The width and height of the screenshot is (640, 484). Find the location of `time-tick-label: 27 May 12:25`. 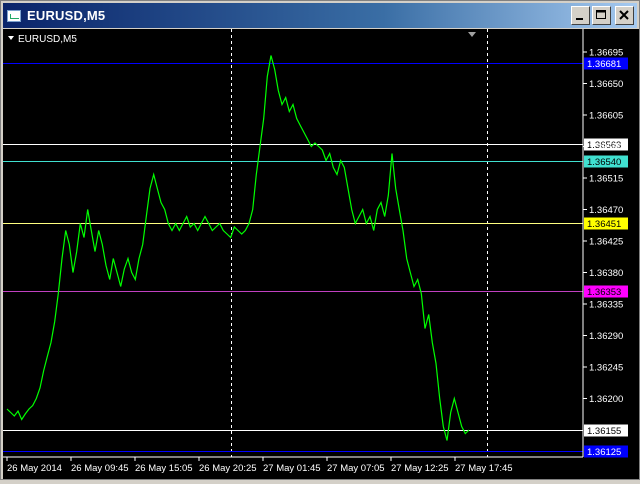

time-tick-label: 27 May 12:25 is located at coordinates (420, 468).